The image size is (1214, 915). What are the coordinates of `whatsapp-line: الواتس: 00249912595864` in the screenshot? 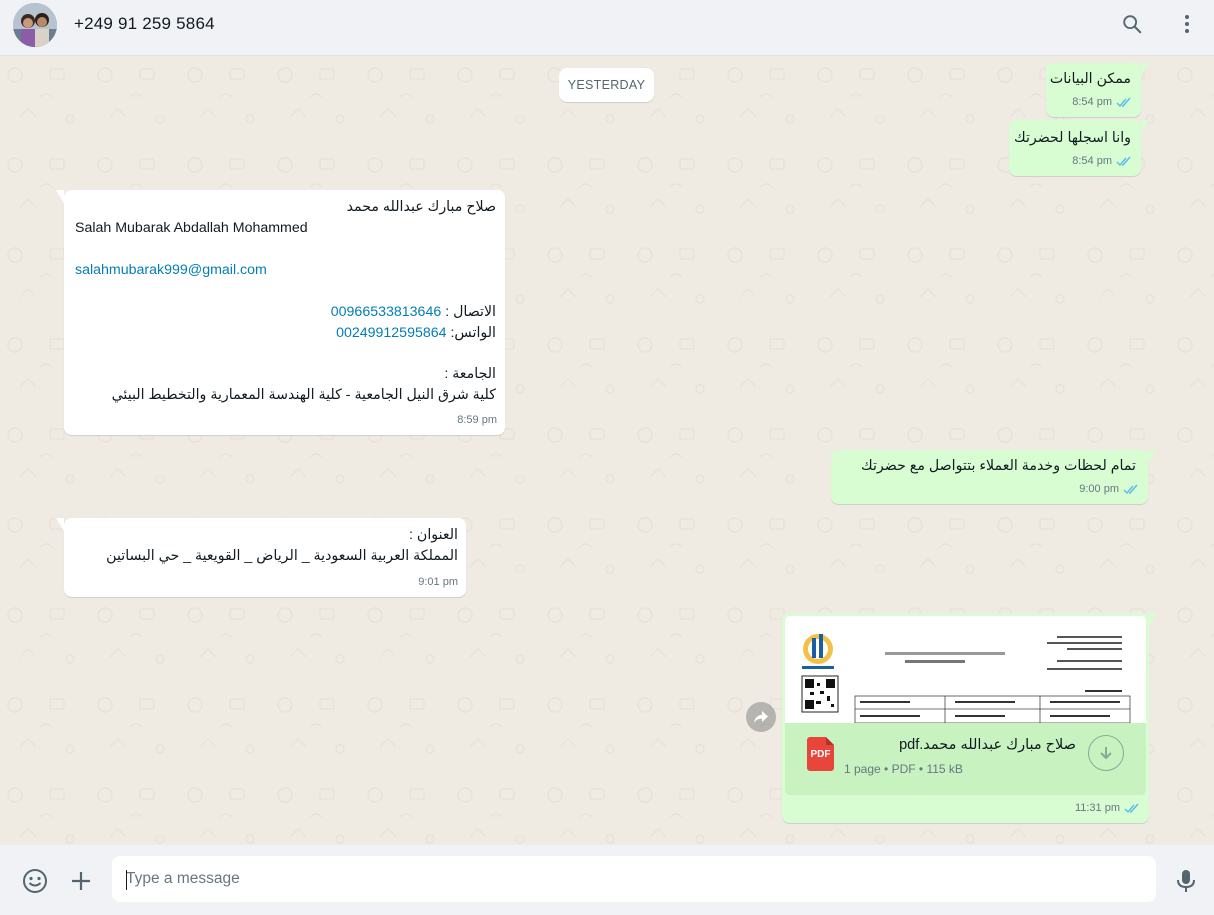 It's located at (416, 333).